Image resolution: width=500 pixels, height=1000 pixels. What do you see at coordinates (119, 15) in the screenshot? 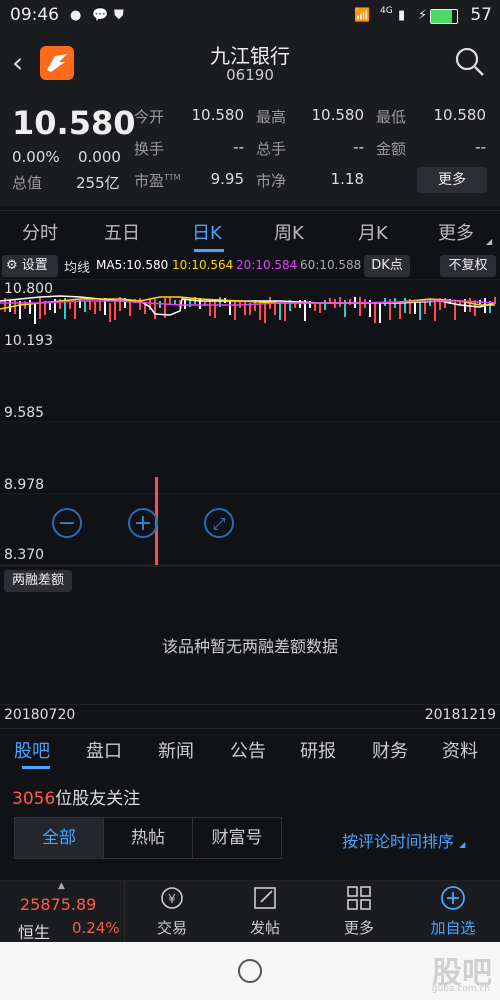
I see `shield-icon: ⛊` at bounding box center [119, 15].